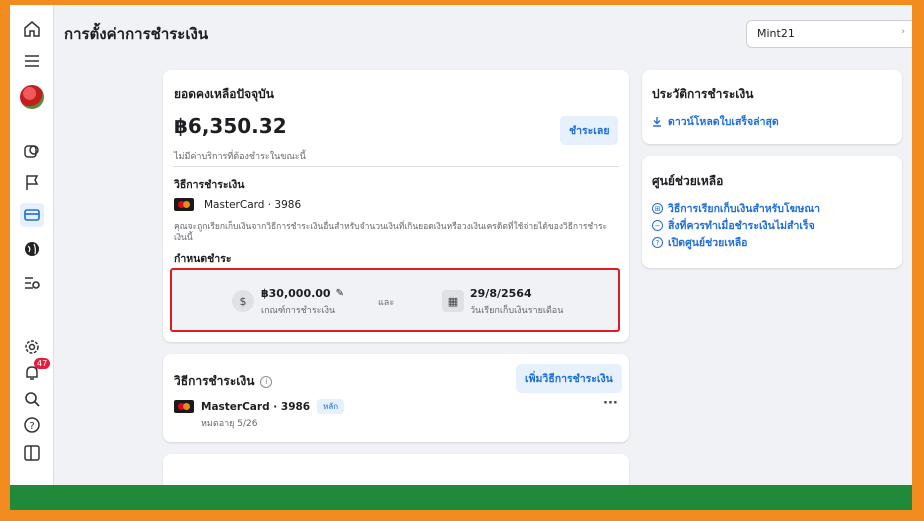  Describe the element at coordinates (32, 453) in the screenshot. I see `panel-icon` at that location.